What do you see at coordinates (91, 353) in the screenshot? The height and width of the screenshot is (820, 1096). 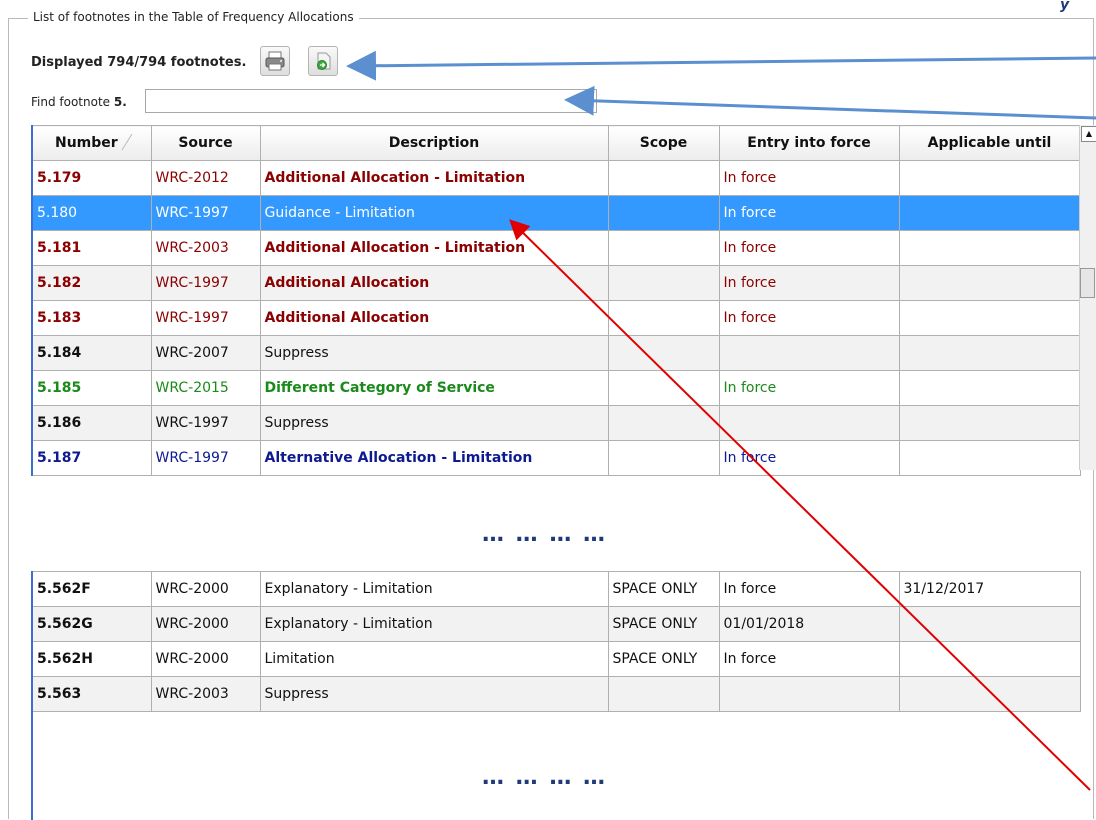 I see `cell-number: 5.184` at bounding box center [91, 353].